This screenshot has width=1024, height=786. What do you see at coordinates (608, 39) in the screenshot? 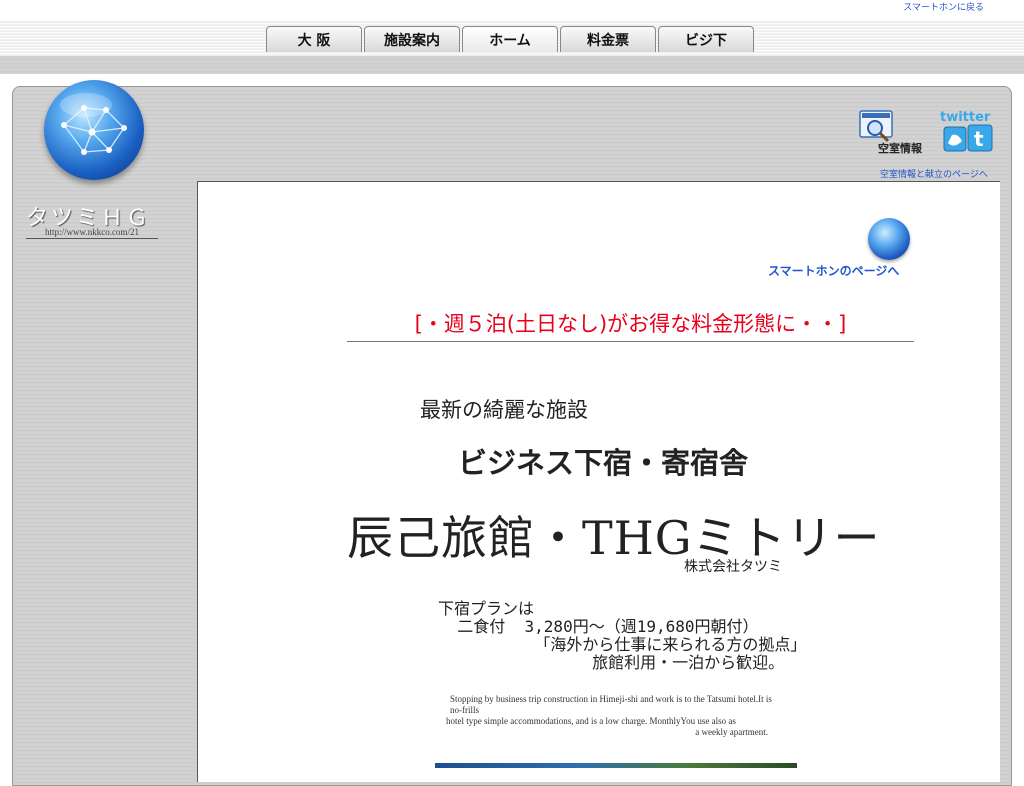
I see `tab-price-list: 料金票` at bounding box center [608, 39].